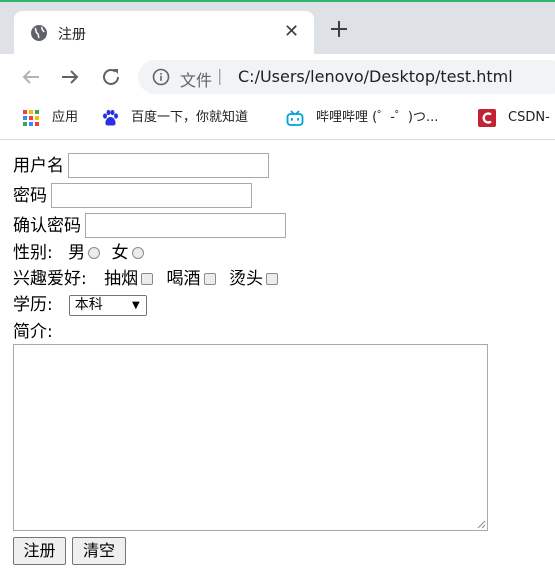 The width and height of the screenshot is (555, 577). Describe the element at coordinates (161, 77) in the screenshot. I see `info-icon` at that location.